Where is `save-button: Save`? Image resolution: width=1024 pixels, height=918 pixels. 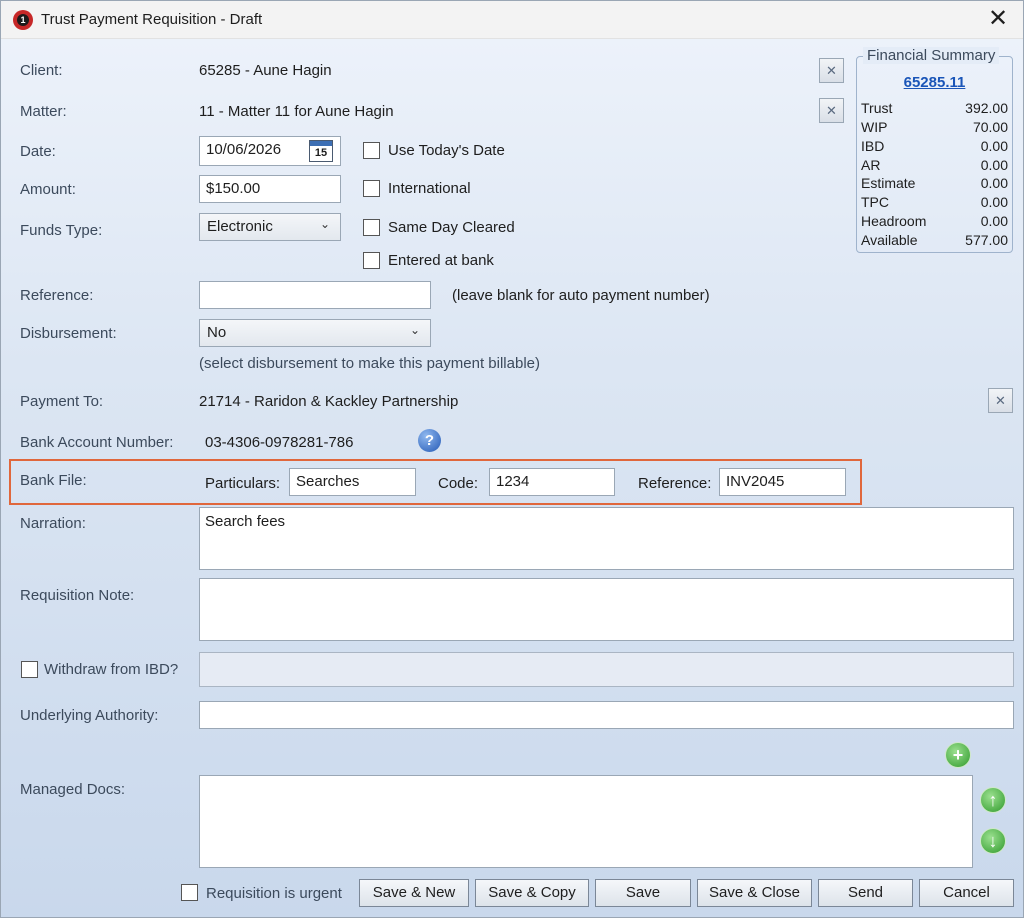 save-button: Save is located at coordinates (643, 893).